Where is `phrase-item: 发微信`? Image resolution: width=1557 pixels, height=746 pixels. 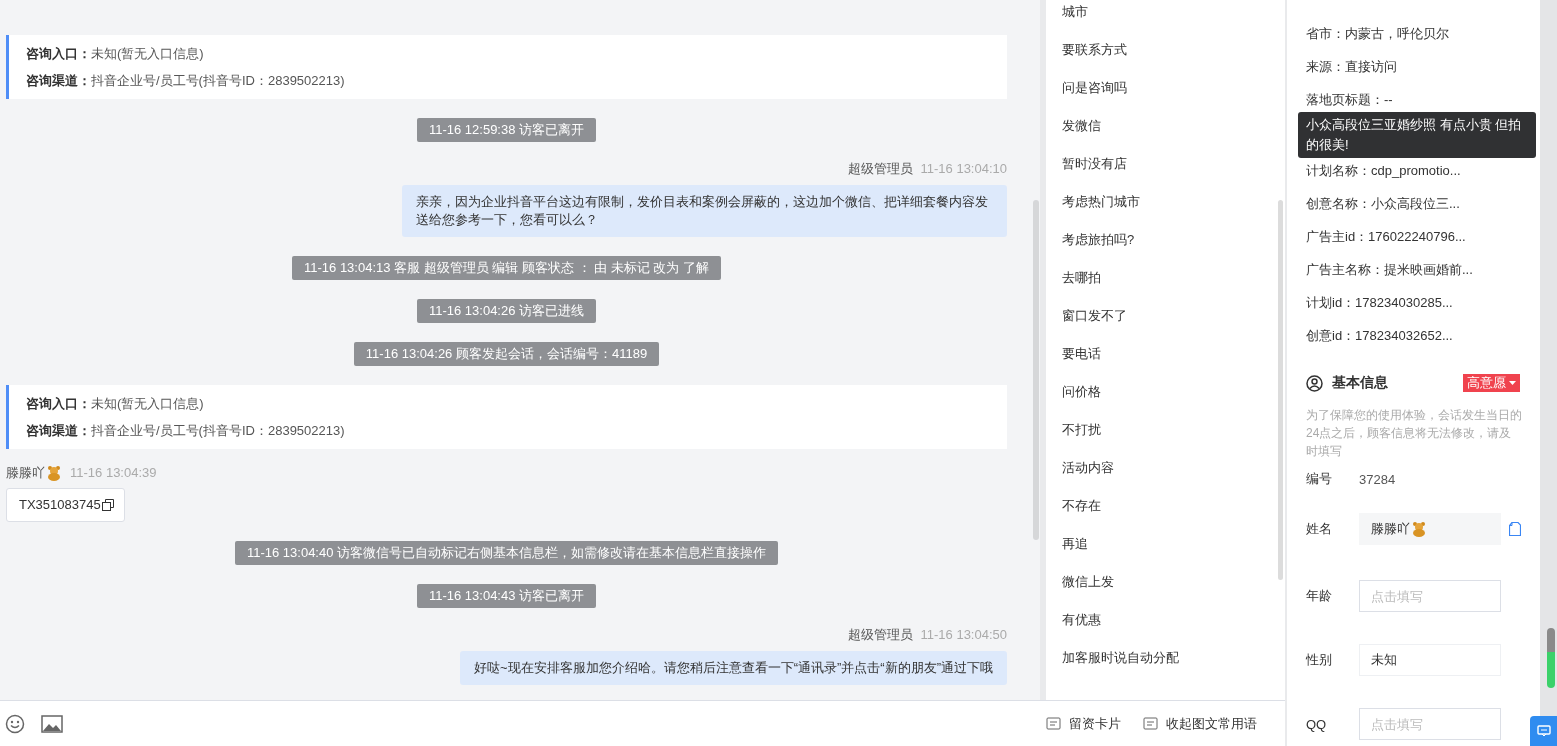
phrase-item: 发微信 is located at coordinates (1170, 126).